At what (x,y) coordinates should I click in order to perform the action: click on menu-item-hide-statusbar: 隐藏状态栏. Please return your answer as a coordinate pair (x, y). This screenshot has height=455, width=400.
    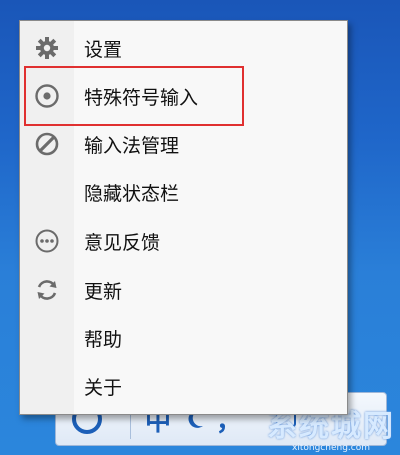
    Looking at the image, I should click on (183, 192).